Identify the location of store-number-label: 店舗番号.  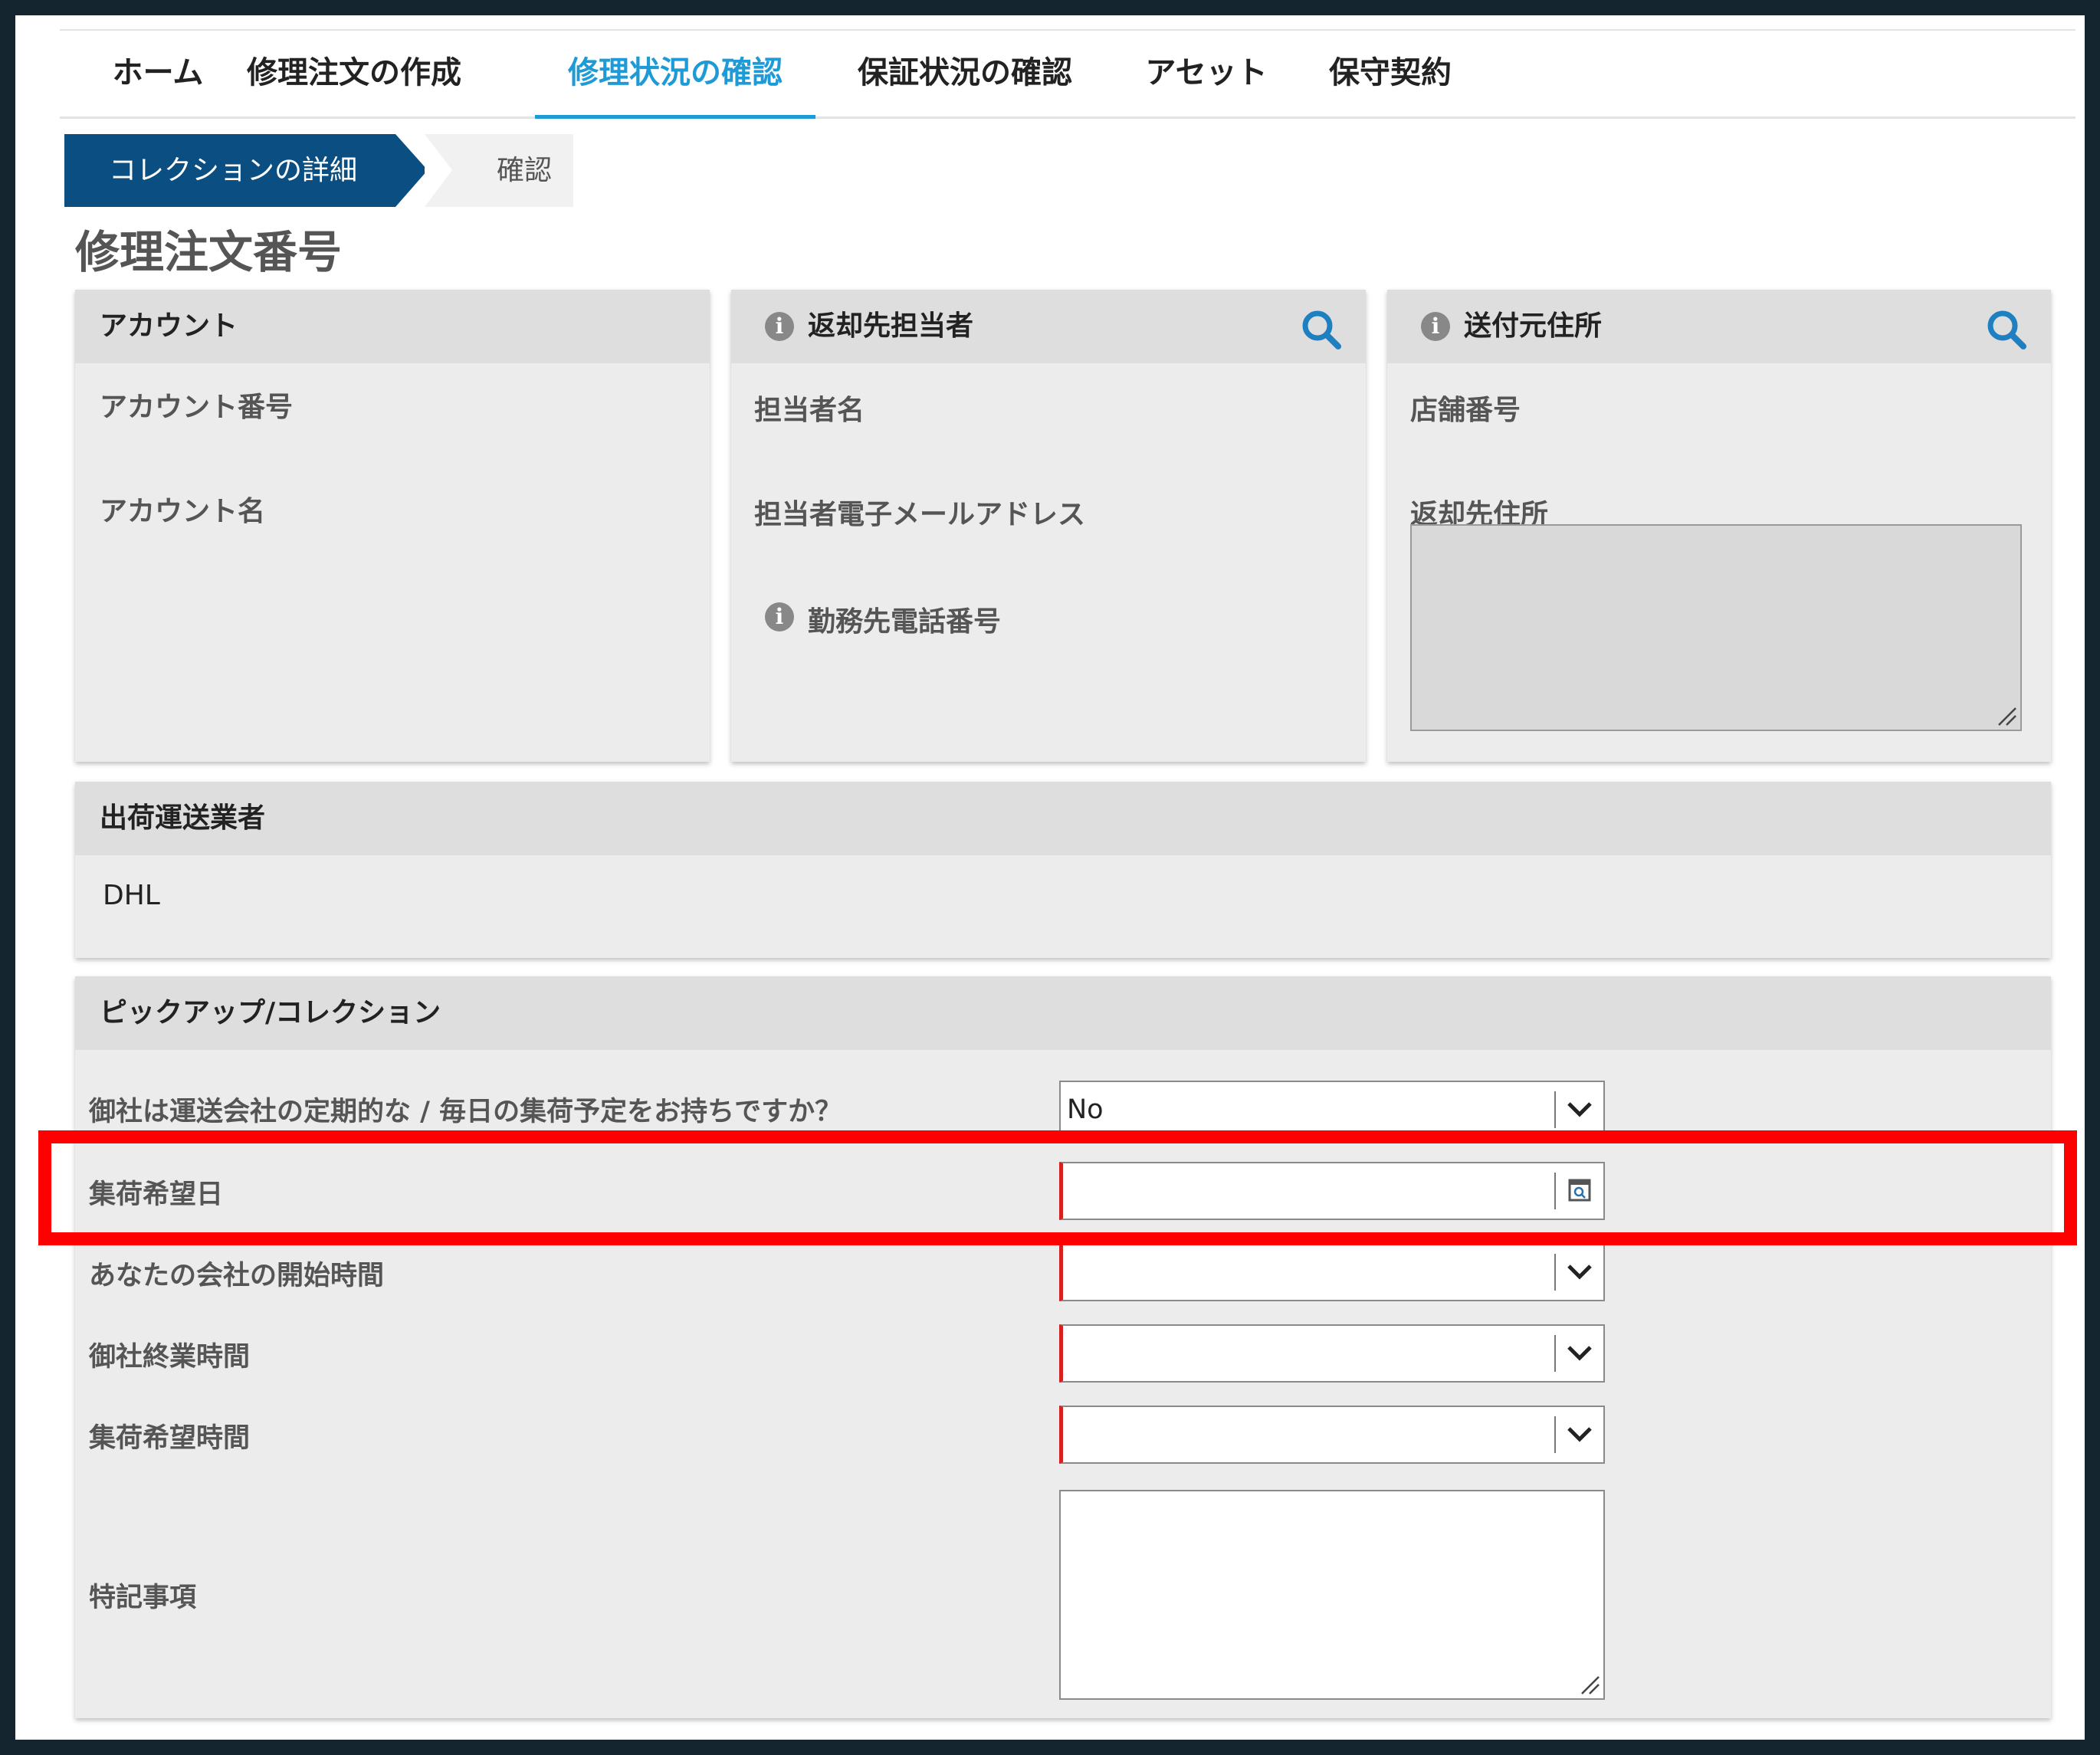
(1465, 410).